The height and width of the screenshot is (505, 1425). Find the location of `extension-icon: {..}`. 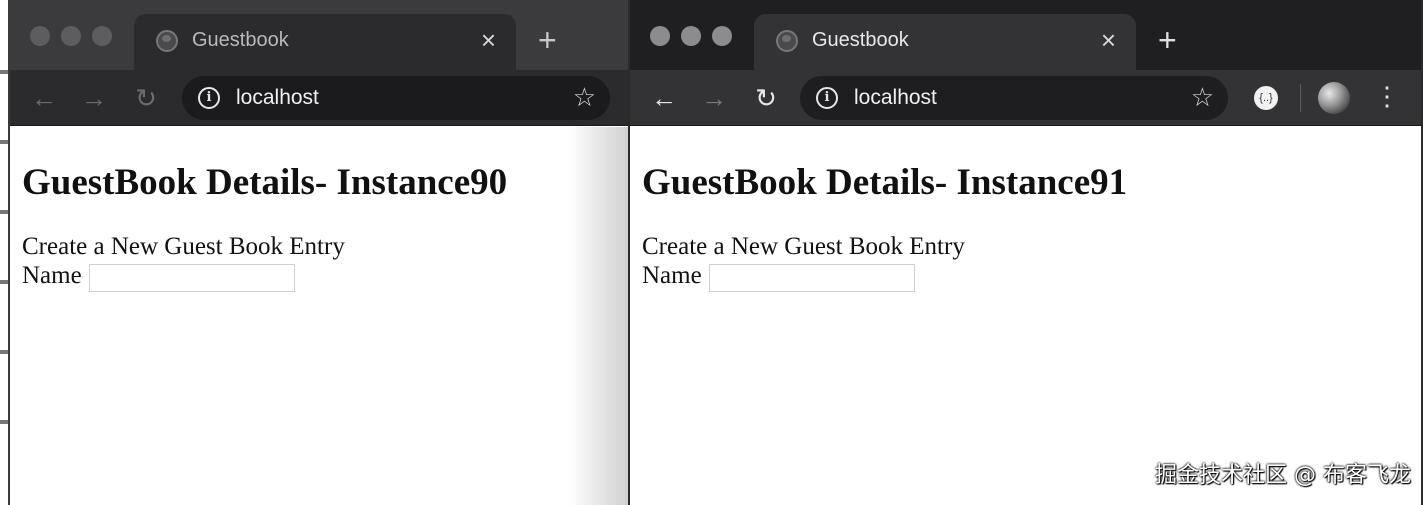

extension-icon: {..} is located at coordinates (1266, 98).